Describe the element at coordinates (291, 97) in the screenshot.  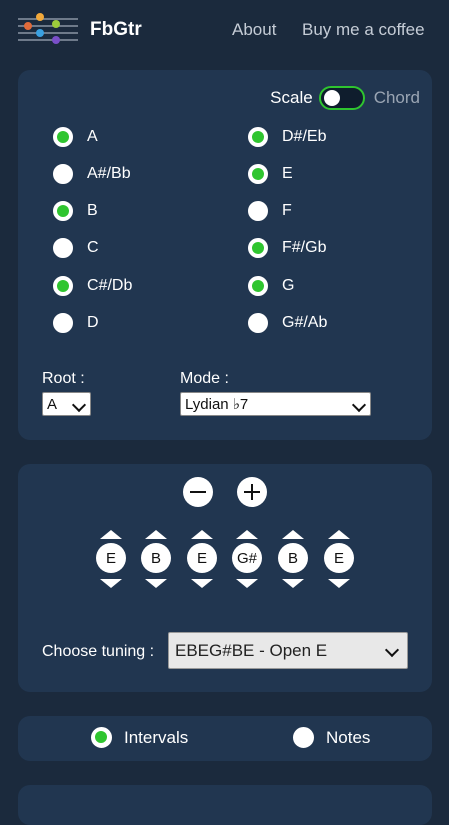
I see `scale-label: Scale` at that location.